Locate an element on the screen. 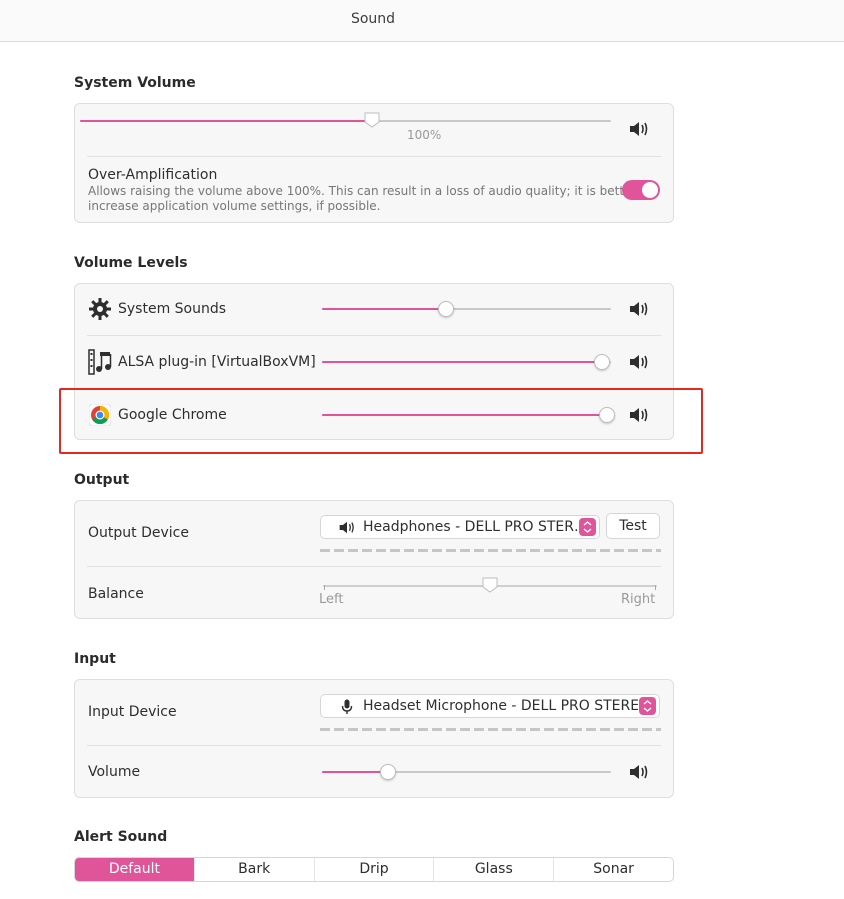 This screenshot has width=844, height=899. volume-slider-alsa-plugin is located at coordinates (466, 362).